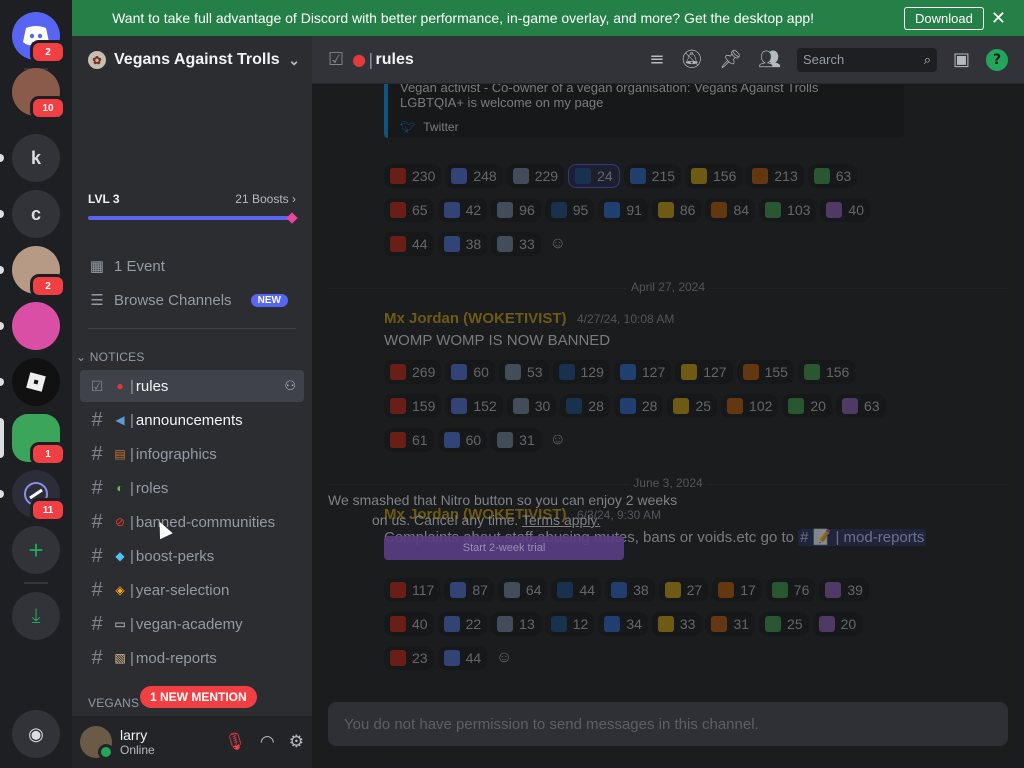 The width and height of the screenshot is (1024, 768). Describe the element at coordinates (193, 208) in the screenshot. I see `boost-progress: LVL 3 21 Boosts ›` at that location.